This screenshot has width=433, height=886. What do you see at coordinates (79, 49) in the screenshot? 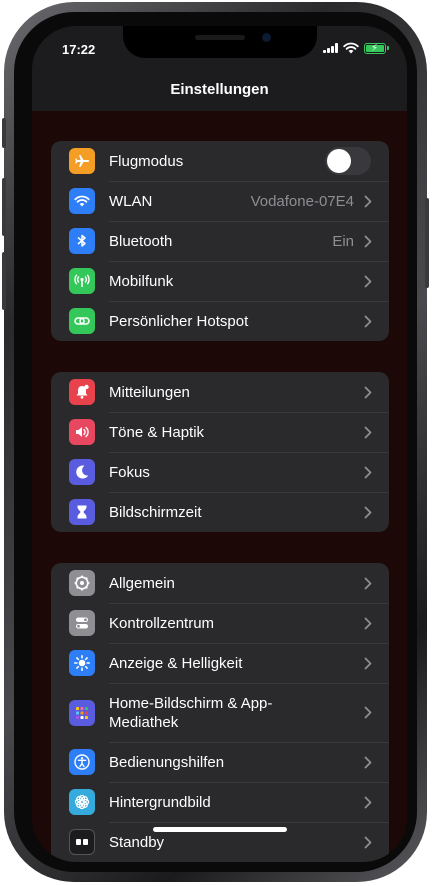
I see `status-time: 17:22` at bounding box center [79, 49].